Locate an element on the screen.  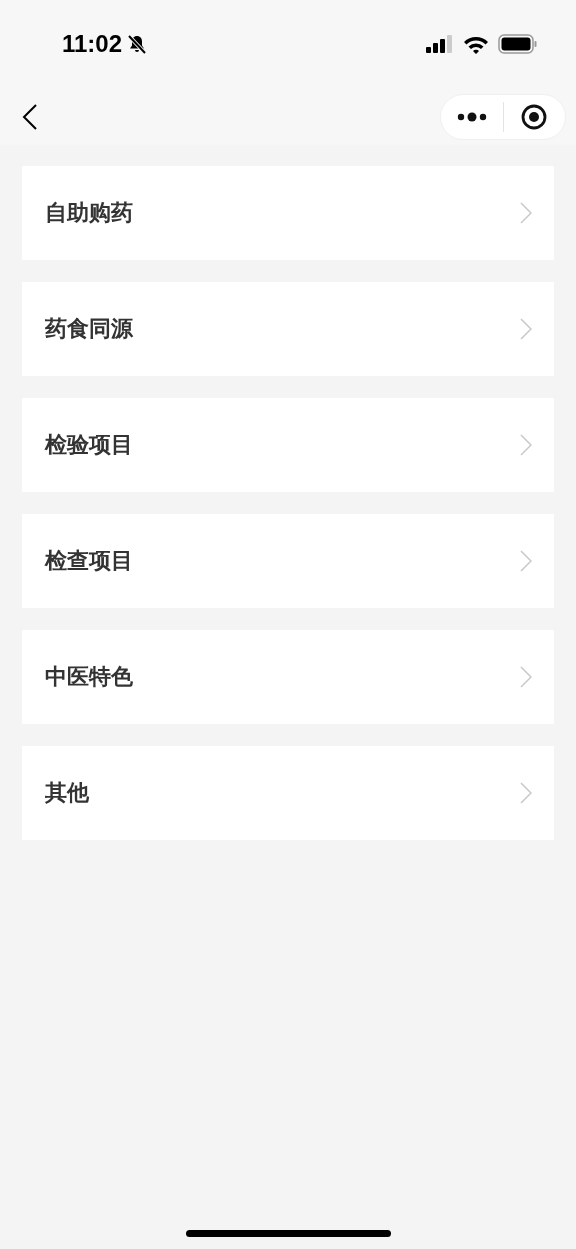
menu-item: 药食同源 is located at coordinates (288, 329).